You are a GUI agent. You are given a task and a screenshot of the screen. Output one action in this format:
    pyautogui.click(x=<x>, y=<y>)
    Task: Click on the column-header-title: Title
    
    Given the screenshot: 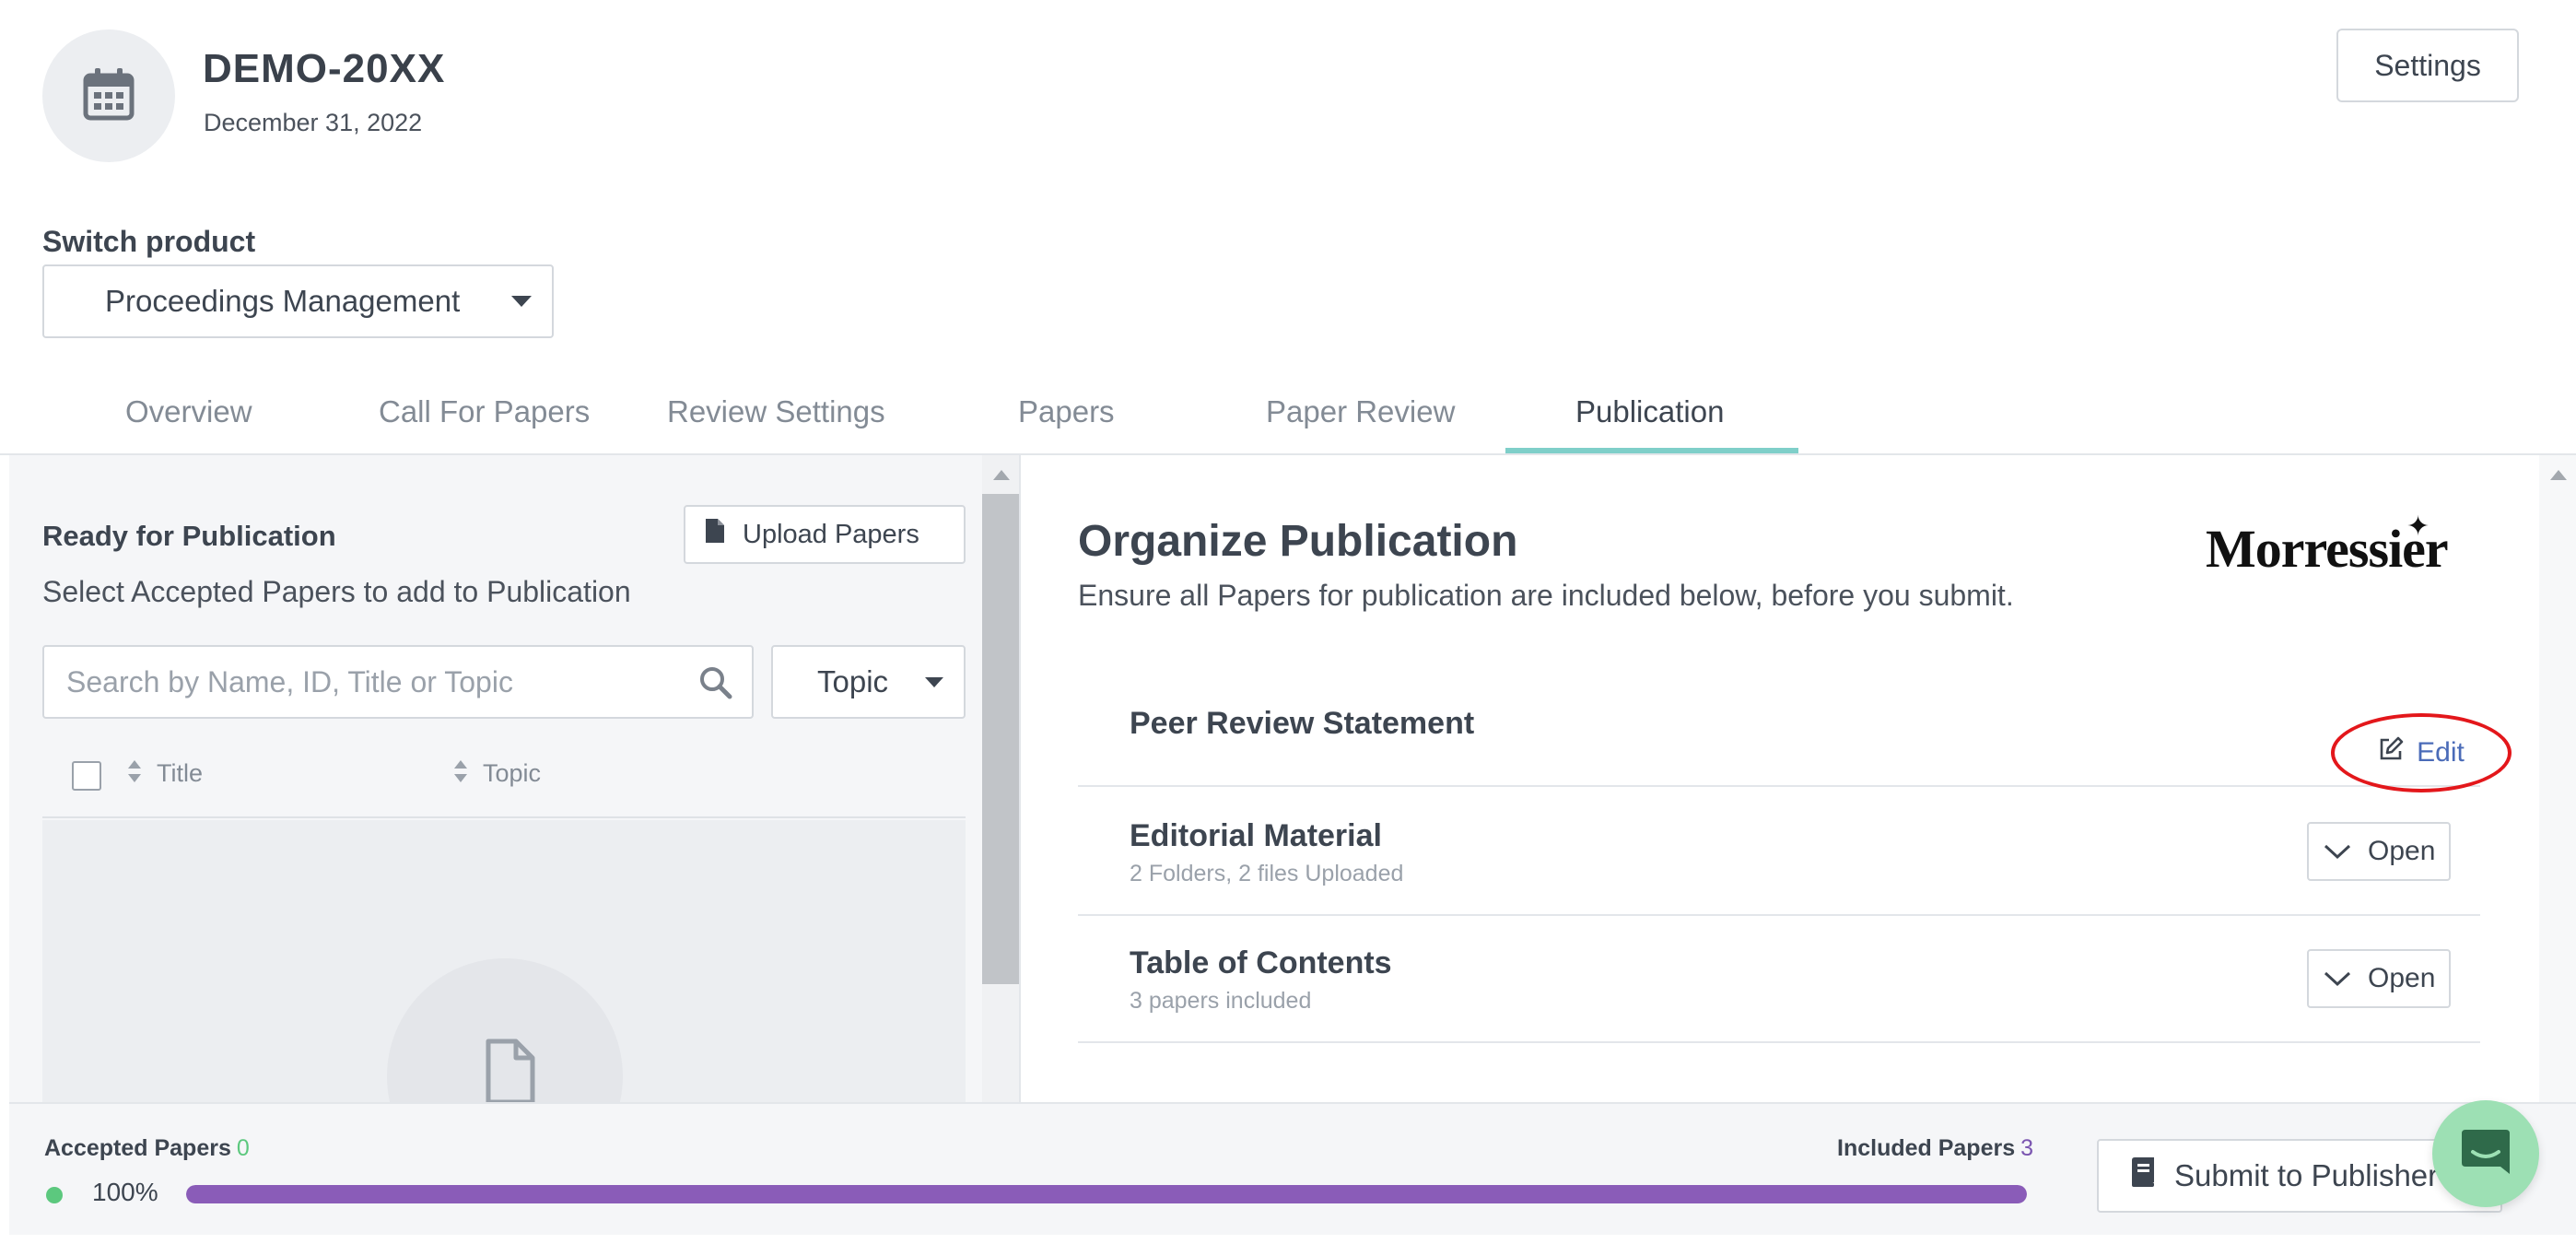 What is the action you would take?
    pyautogui.click(x=180, y=773)
    